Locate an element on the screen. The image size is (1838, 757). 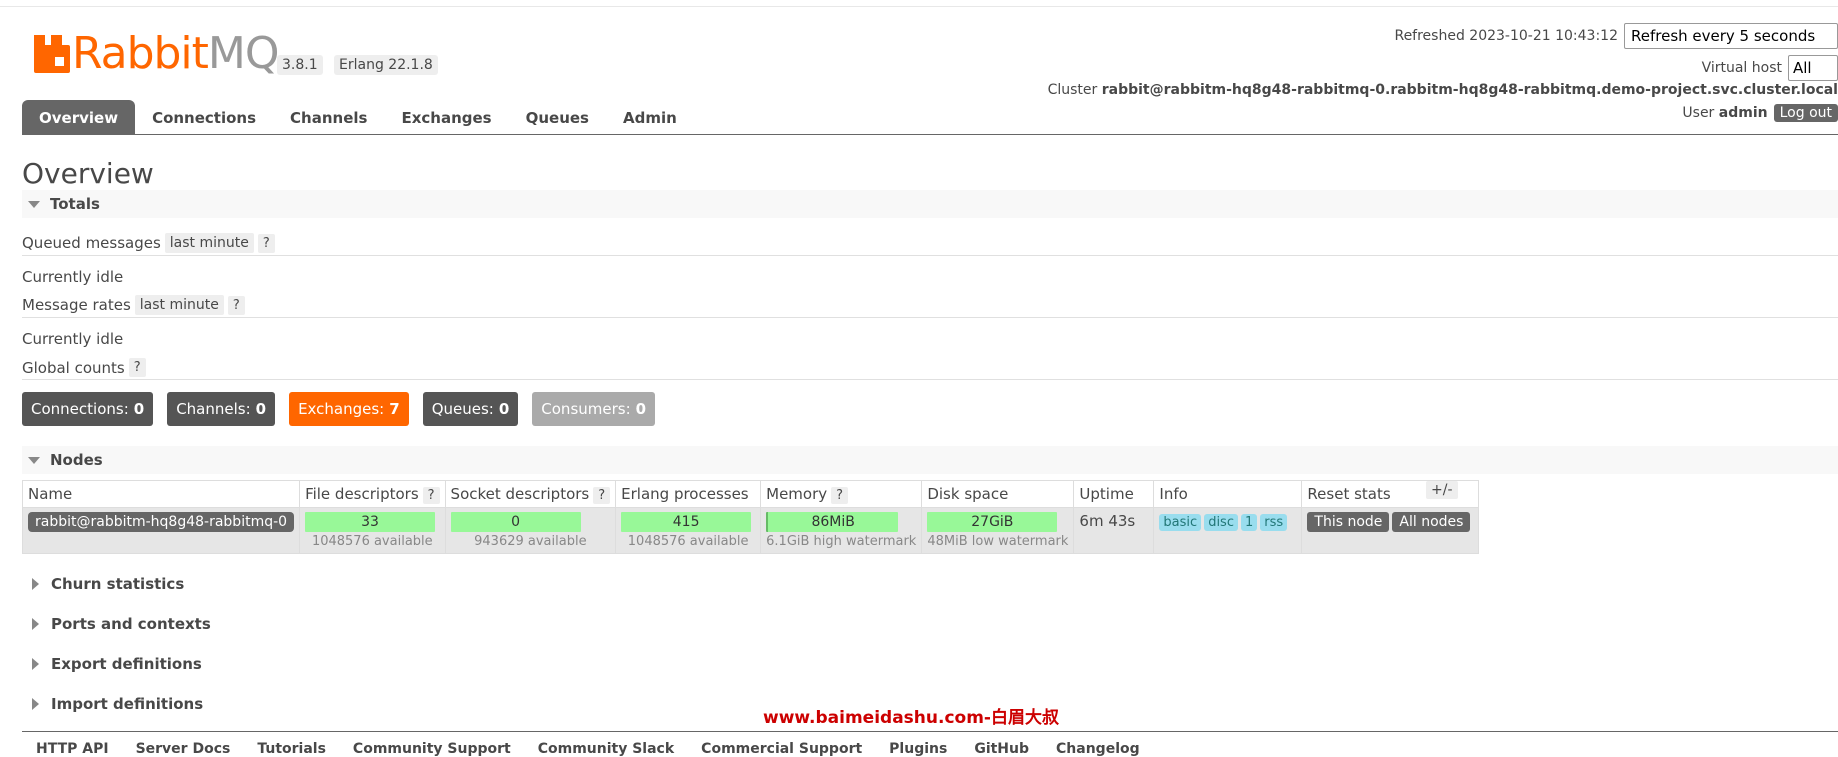
export-definitions-toggle: Export definitions is located at coordinates (930, 664).